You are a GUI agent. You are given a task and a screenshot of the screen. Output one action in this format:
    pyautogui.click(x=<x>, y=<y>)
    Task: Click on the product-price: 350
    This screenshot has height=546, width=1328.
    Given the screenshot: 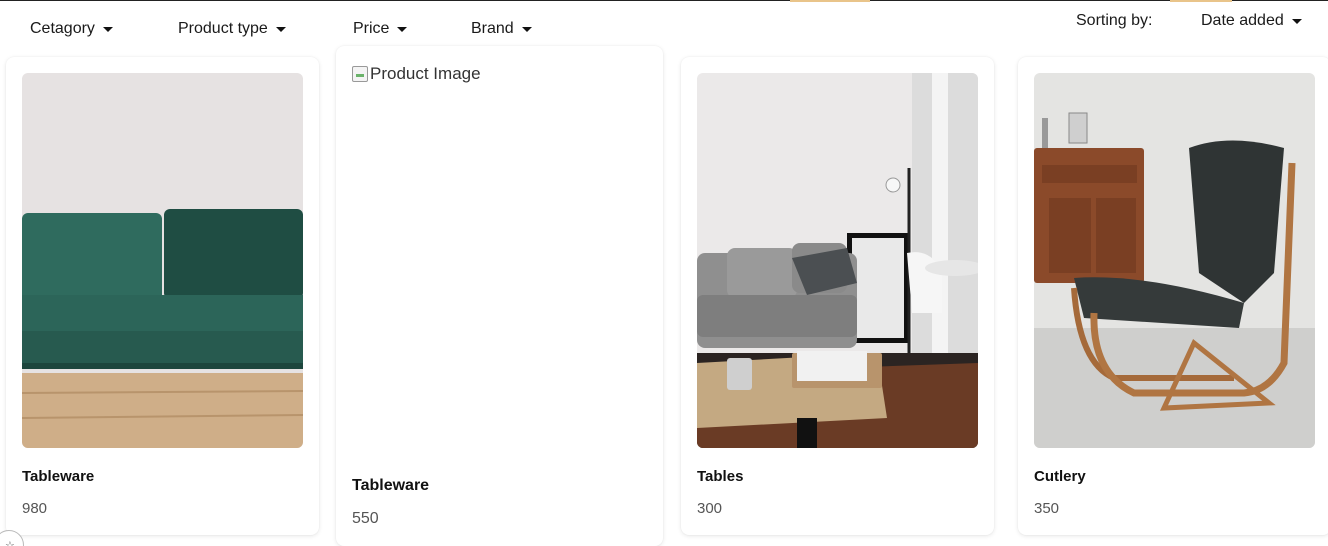 What is the action you would take?
    pyautogui.click(x=1047, y=508)
    